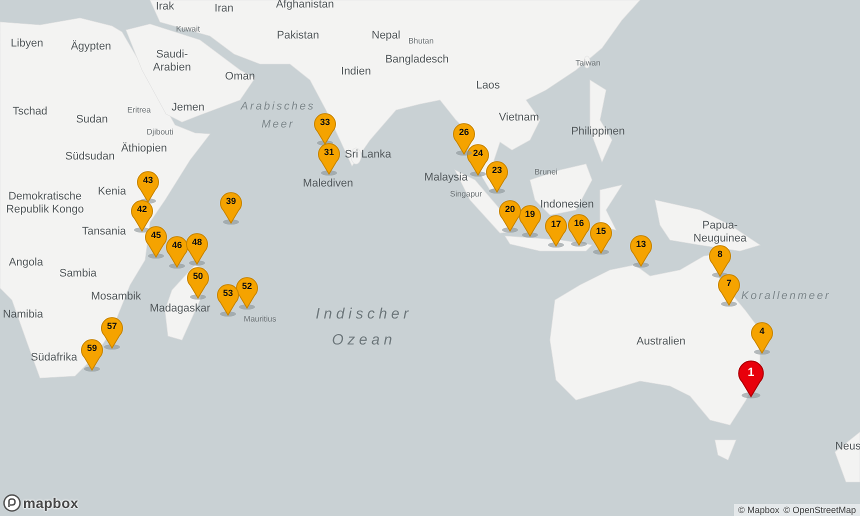 The image size is (860, 516). Describe the element at coordinates (488, 86) in the screenshot. I see `place-label: Laos` at that location.